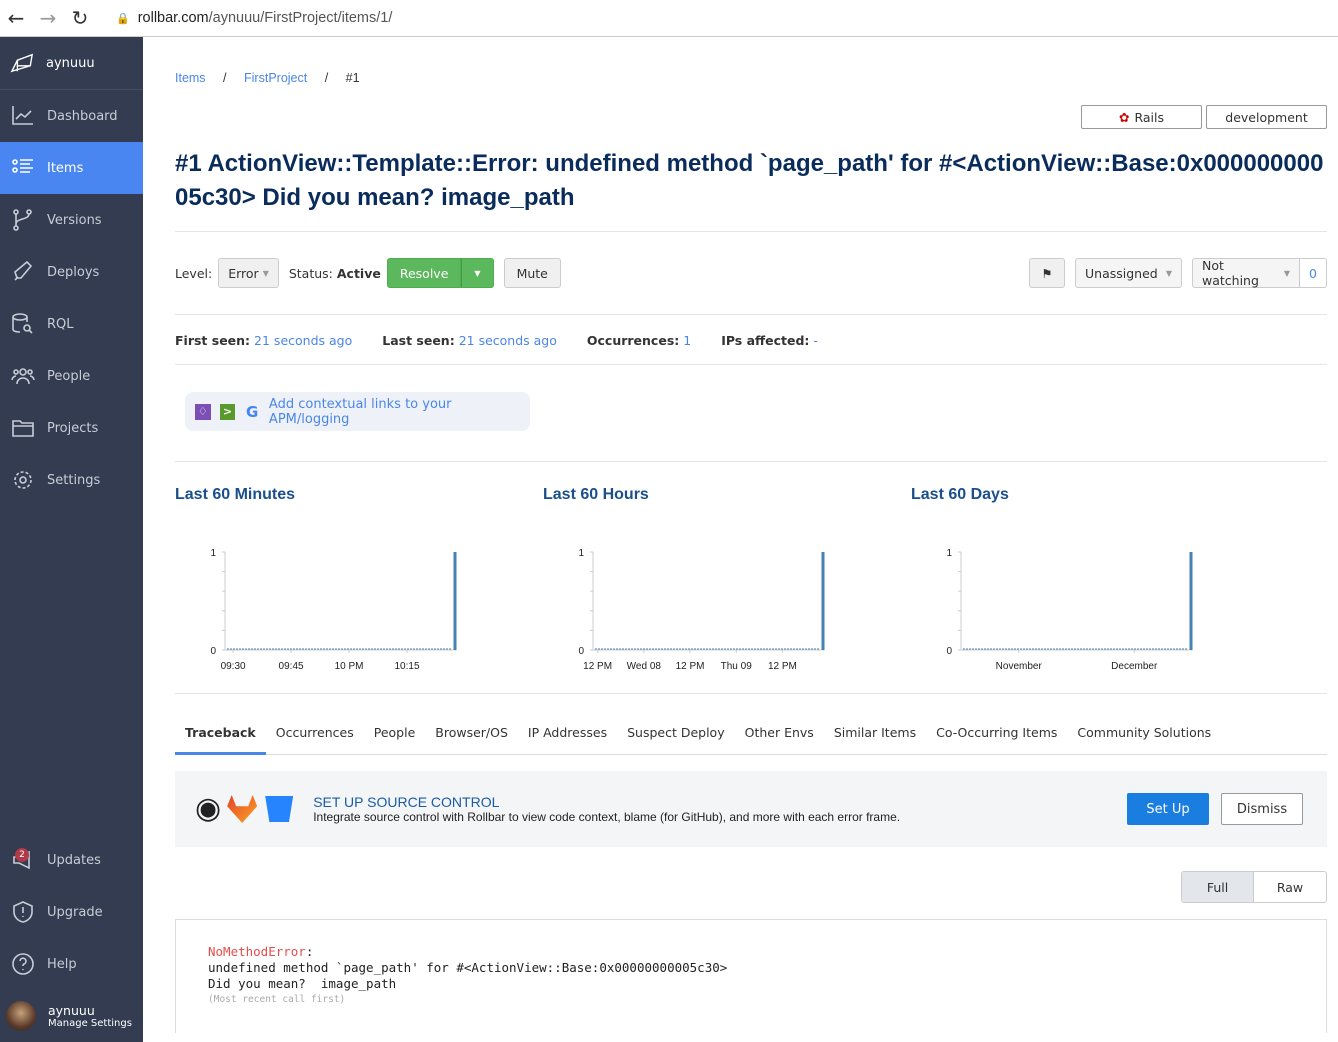  I want to click on manage-settings-link: Manage Settings, so click(90, 1023).